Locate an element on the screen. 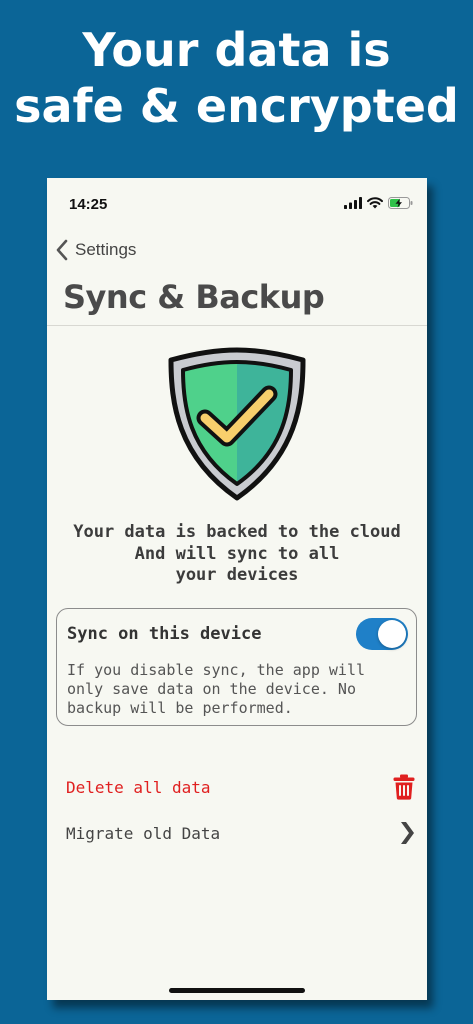 This screenshot has height=1024, width=473. header-divider is located at coordinates (237, 325).